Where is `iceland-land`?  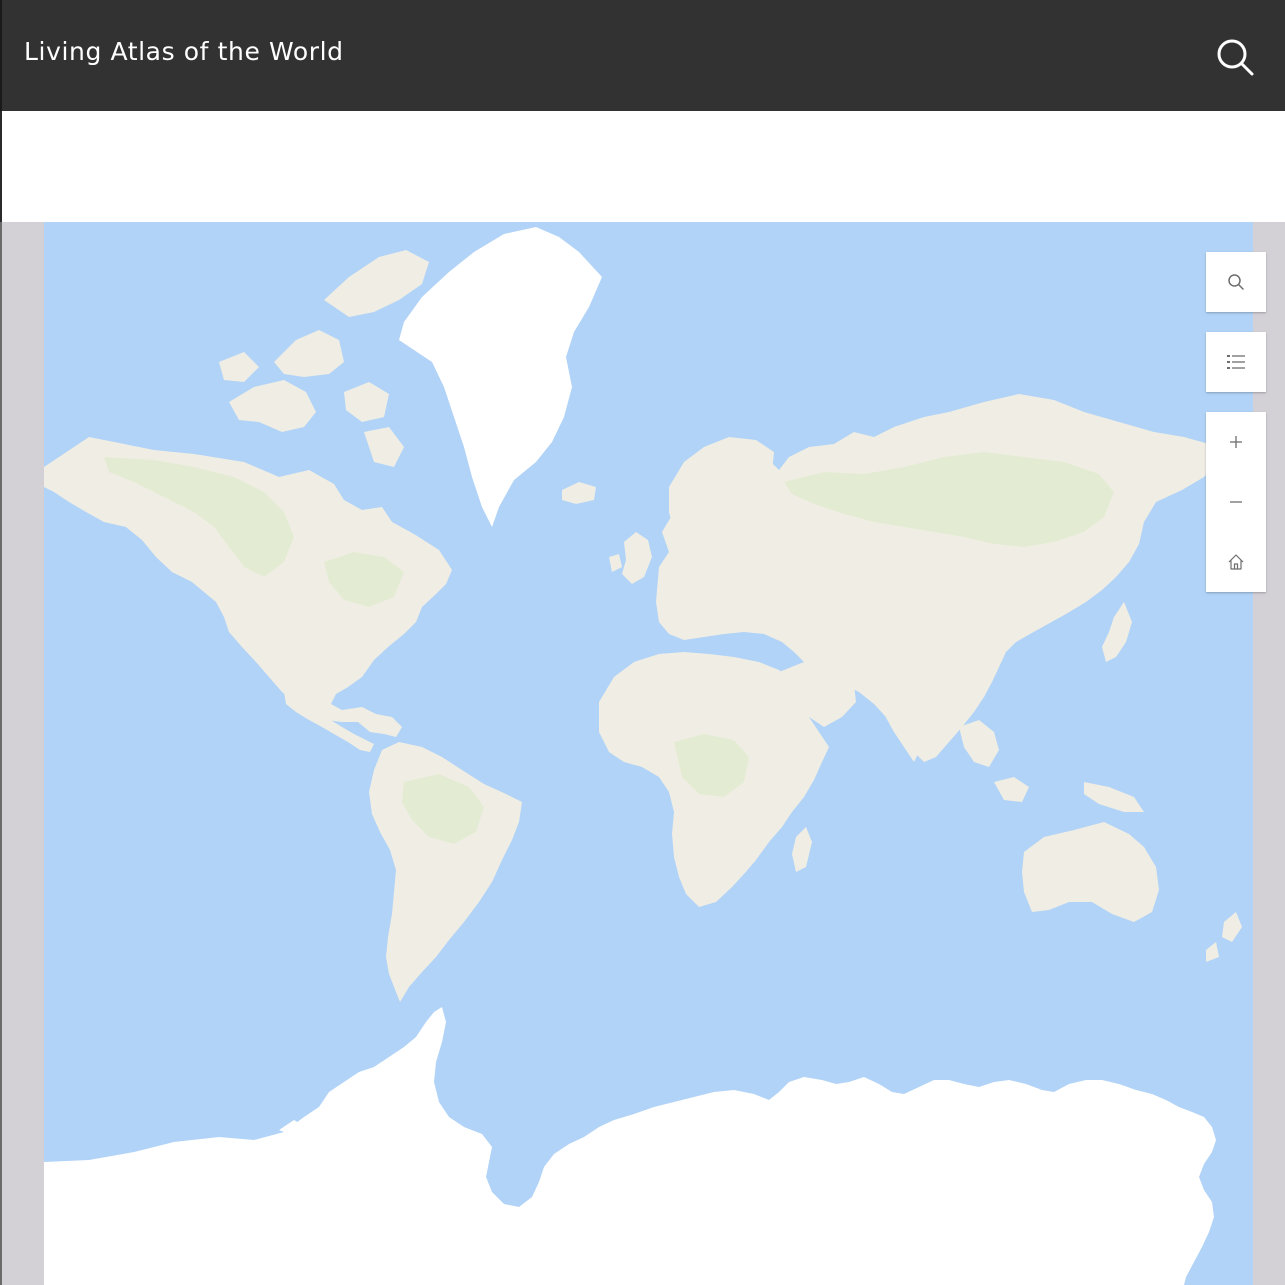
iceland-land is located at coordinates (579, 493).